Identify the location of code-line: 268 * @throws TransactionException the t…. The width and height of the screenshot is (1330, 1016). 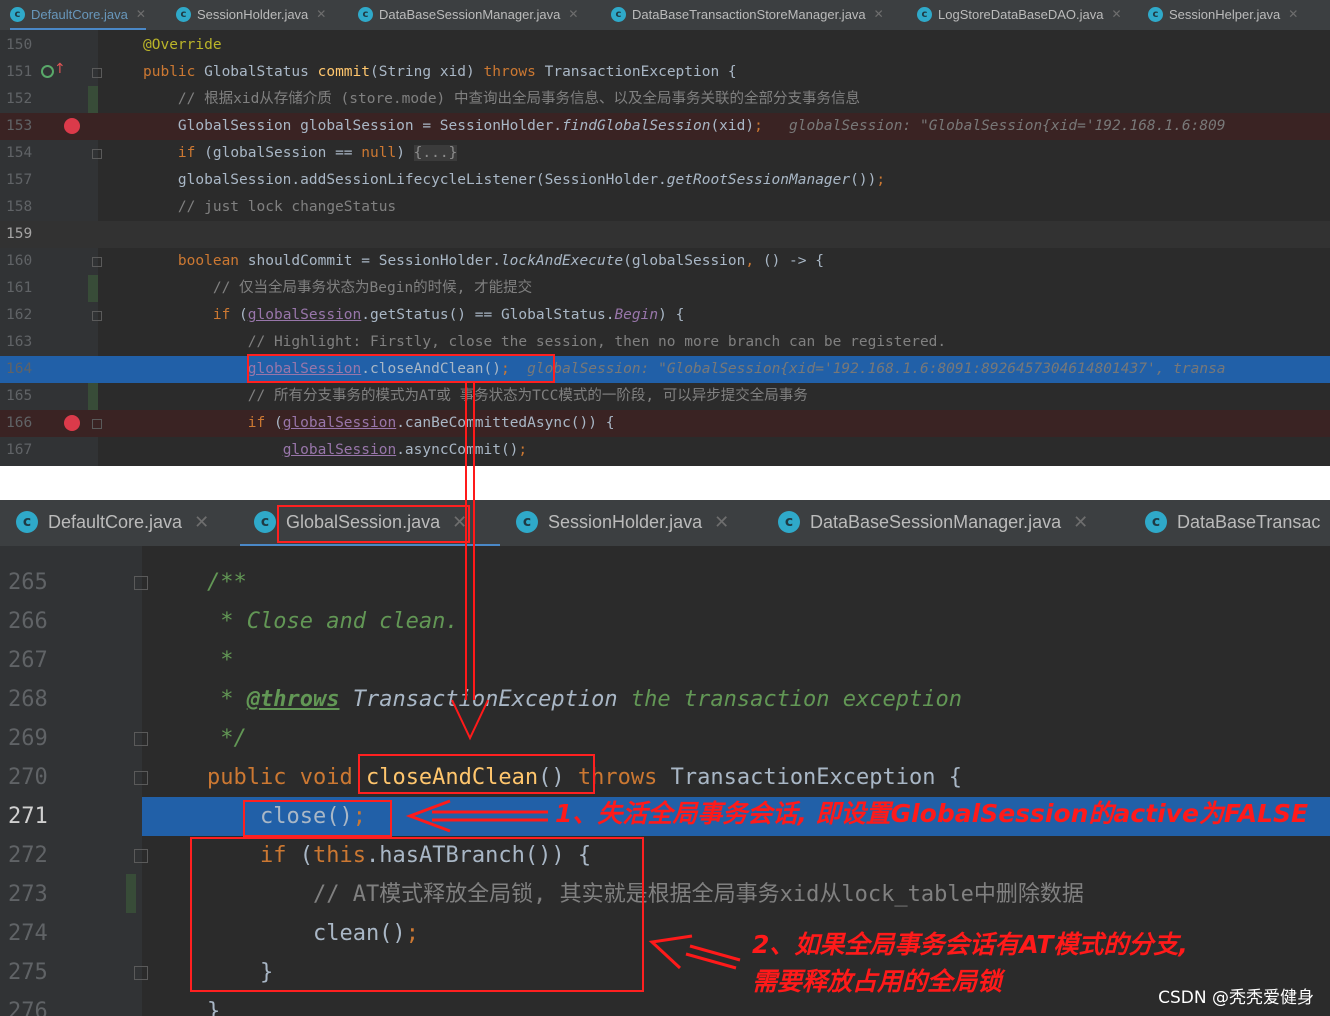
(665, 699).